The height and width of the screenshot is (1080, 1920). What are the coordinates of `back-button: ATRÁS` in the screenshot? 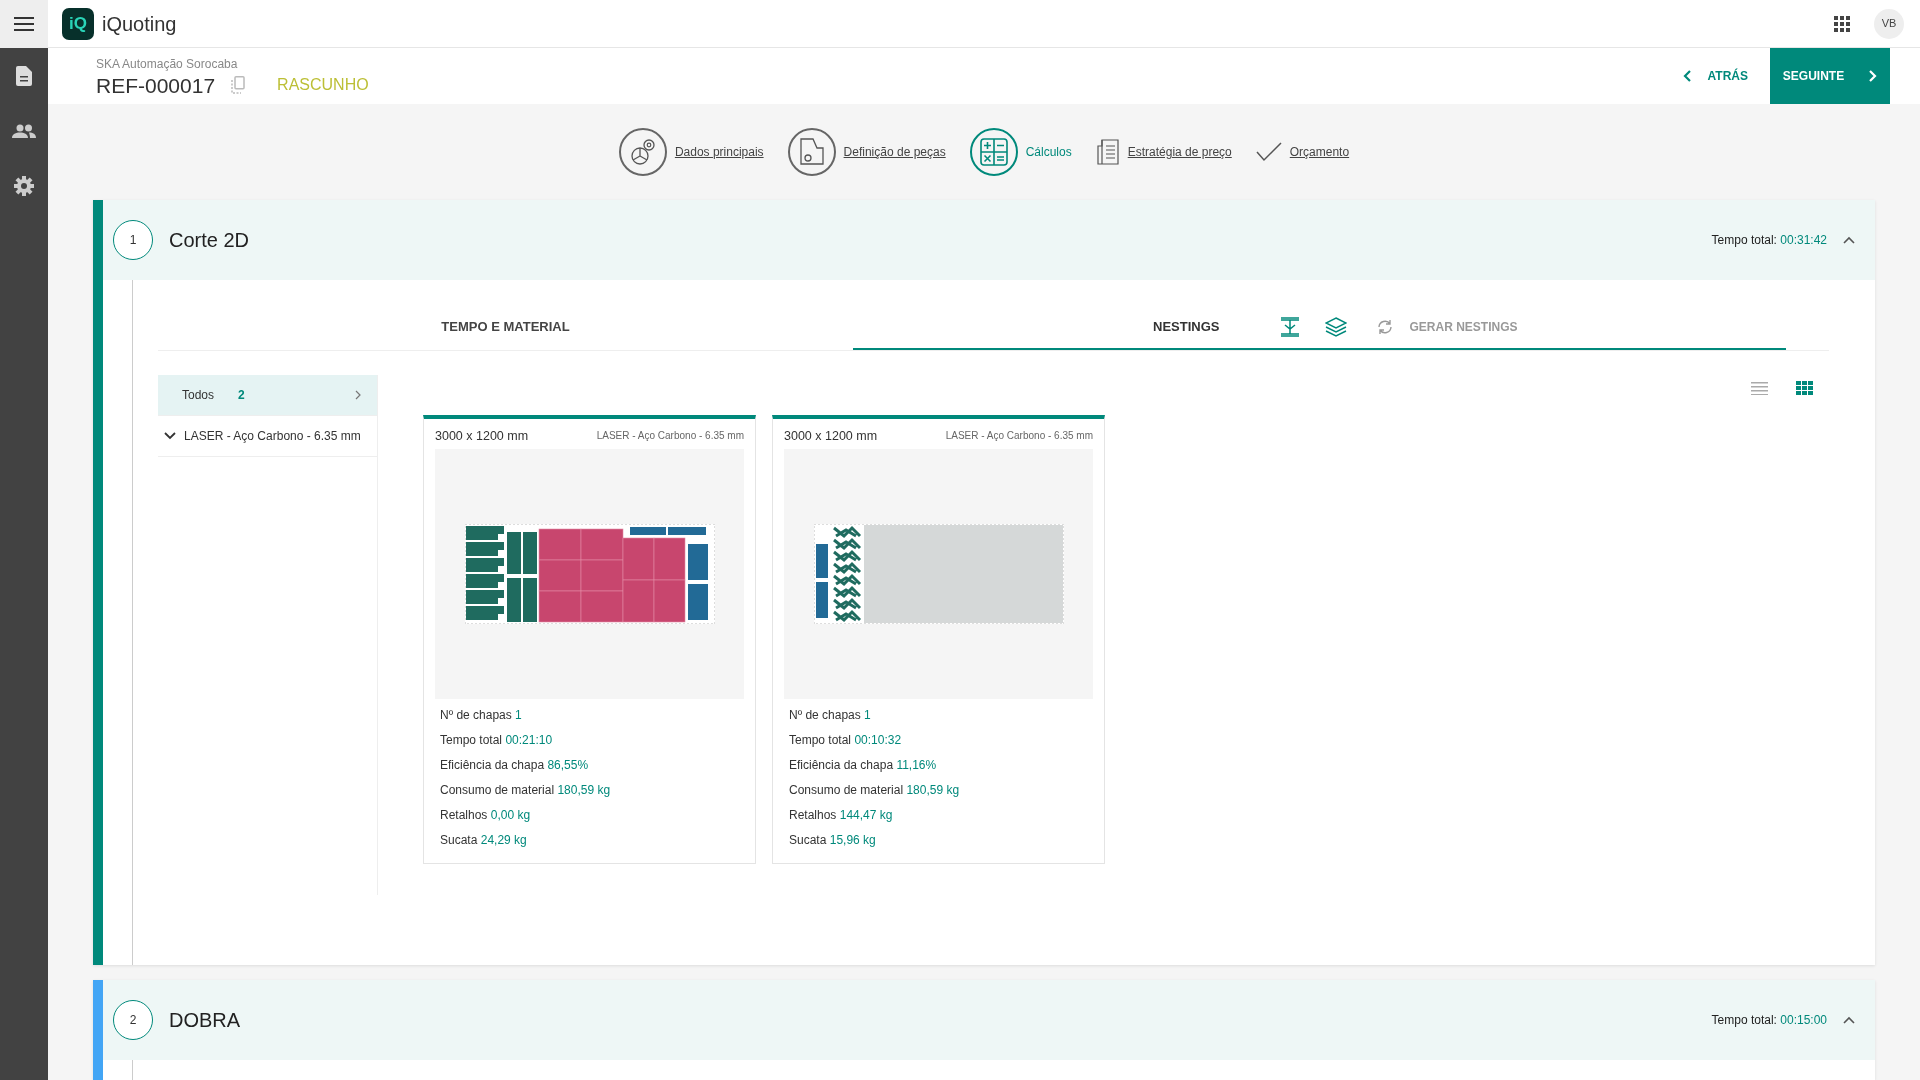 It's located at (1715, 76).